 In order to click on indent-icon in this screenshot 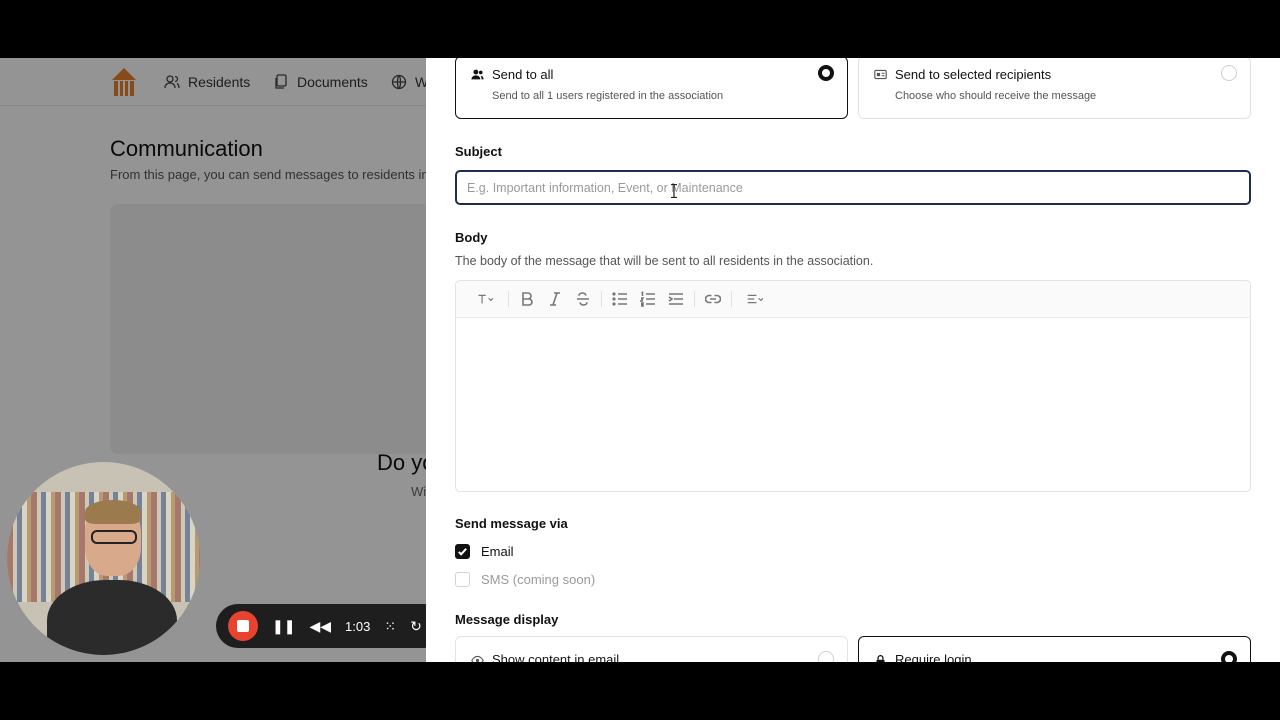, I will do `click(675, 299)`.